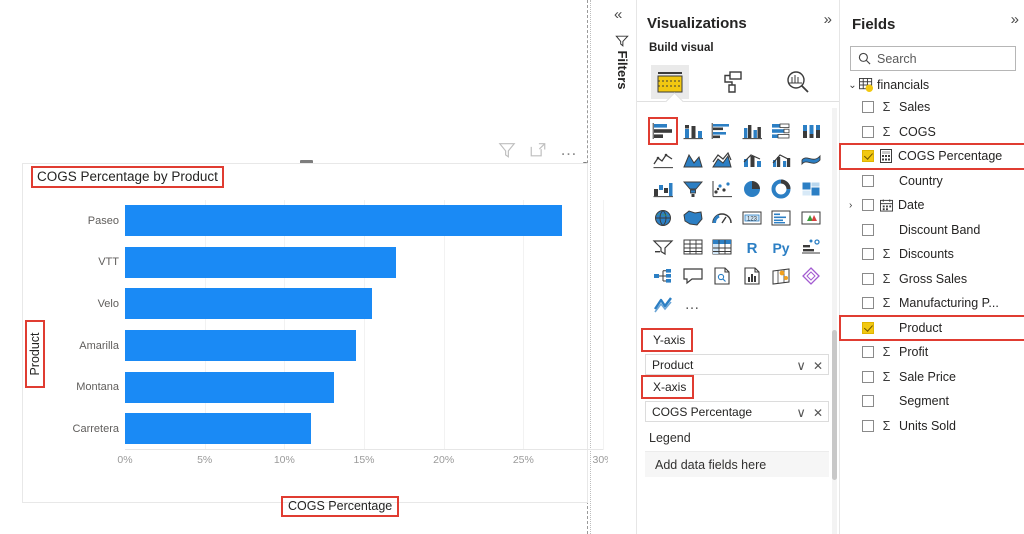 The width and height of the screenshot is (1024, 534). I want to click on viz-type-ribbon-chart, so click(811, 160).